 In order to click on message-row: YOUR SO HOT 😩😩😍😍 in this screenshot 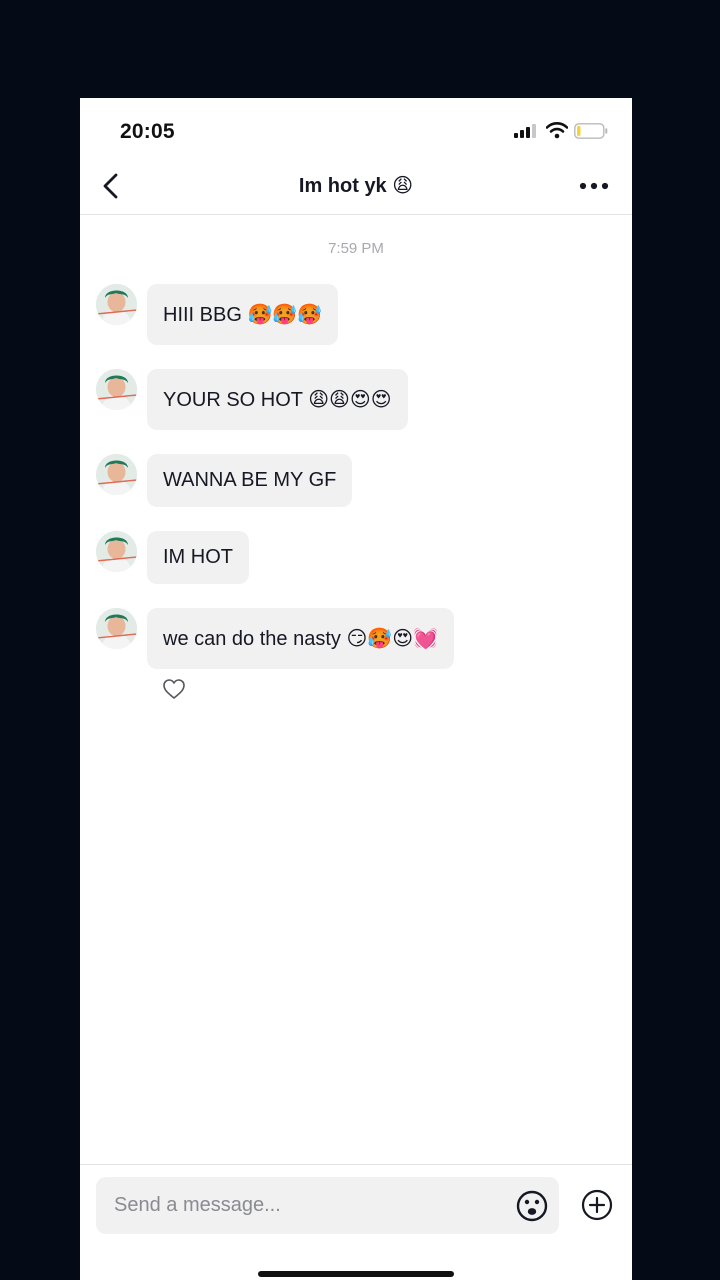, I will do `click(276, 400)`.